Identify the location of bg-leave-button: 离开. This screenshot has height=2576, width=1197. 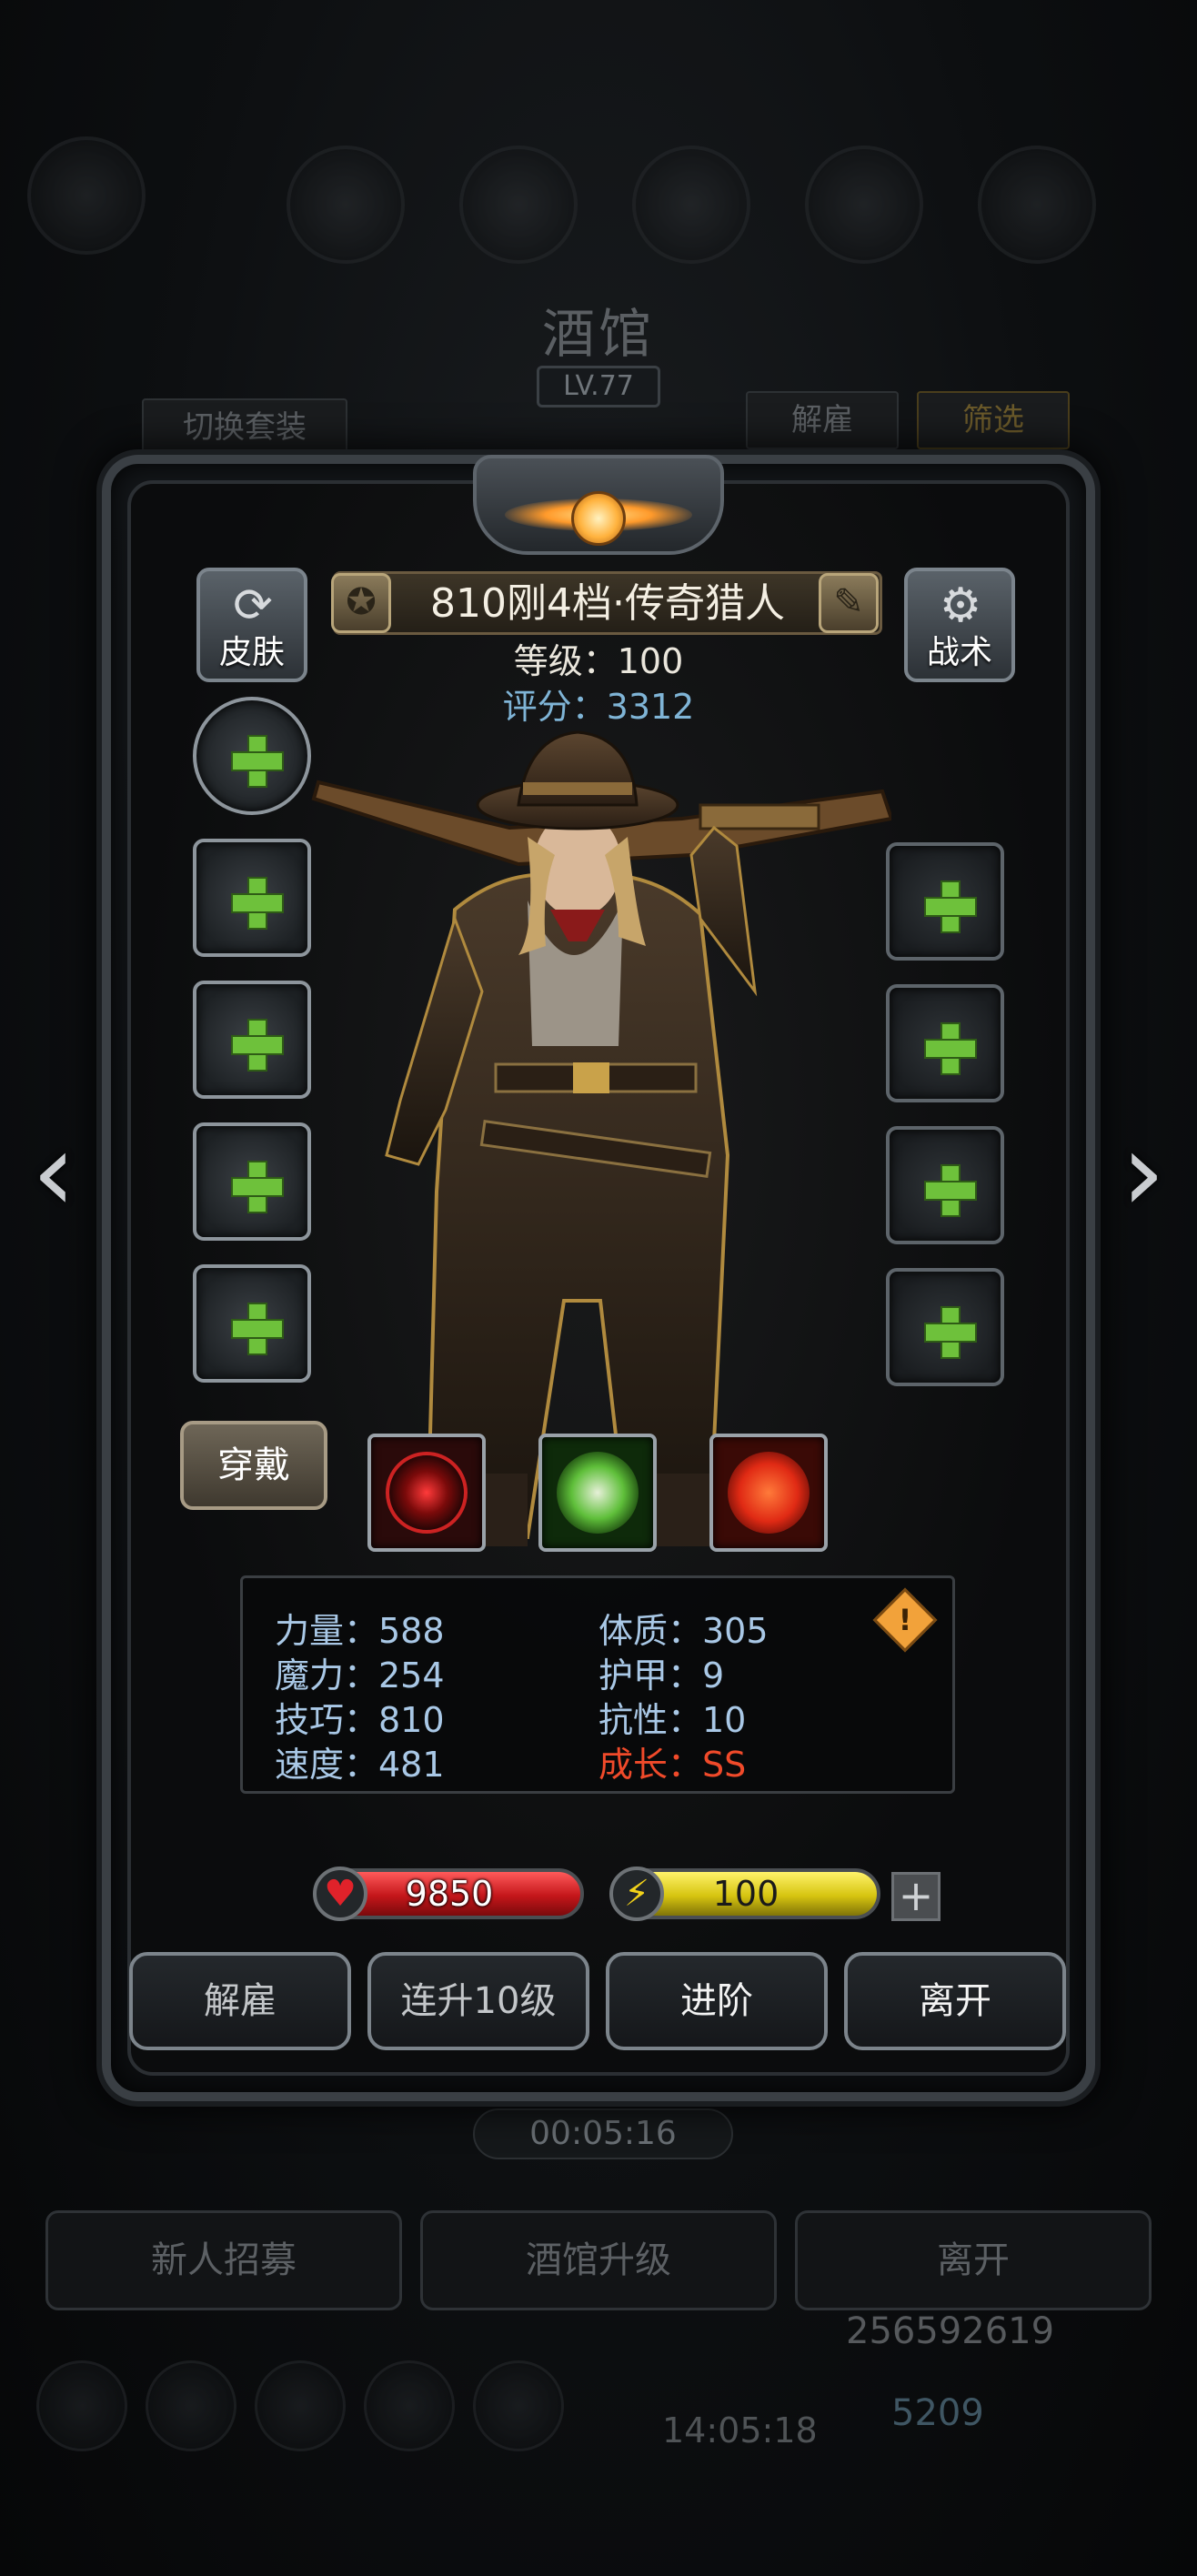
(973, 2260).